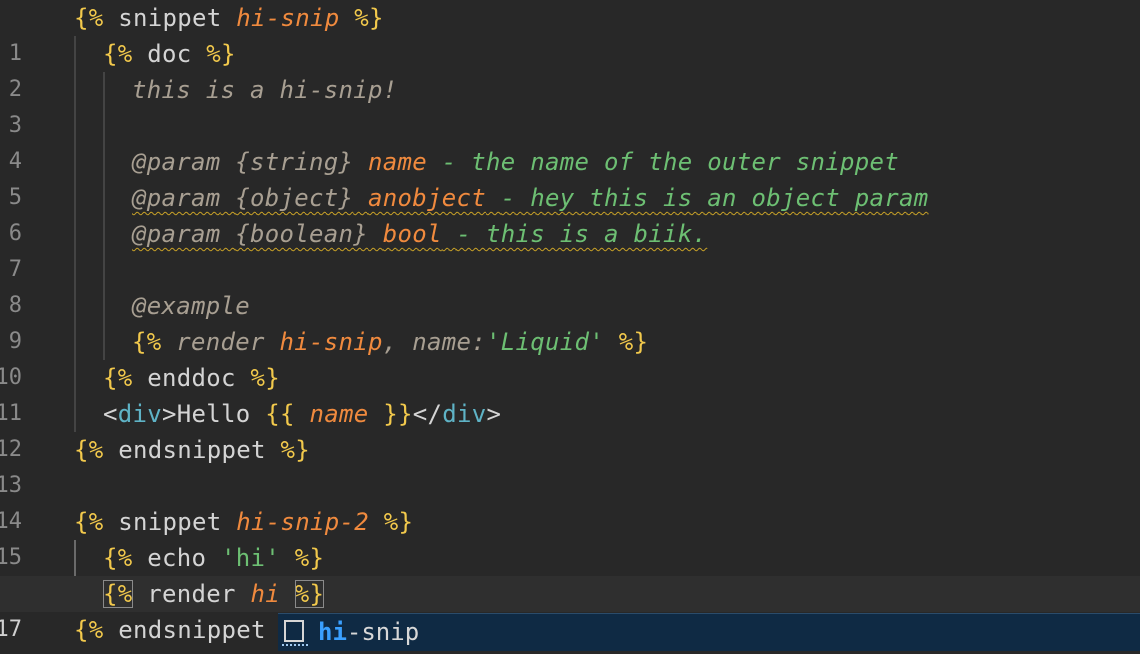 The image size is (1140, 654). Describe the element at coordinates (709, 632) in the screenshot. I see `autocomplete-suggestion: hi-snip` at that location.